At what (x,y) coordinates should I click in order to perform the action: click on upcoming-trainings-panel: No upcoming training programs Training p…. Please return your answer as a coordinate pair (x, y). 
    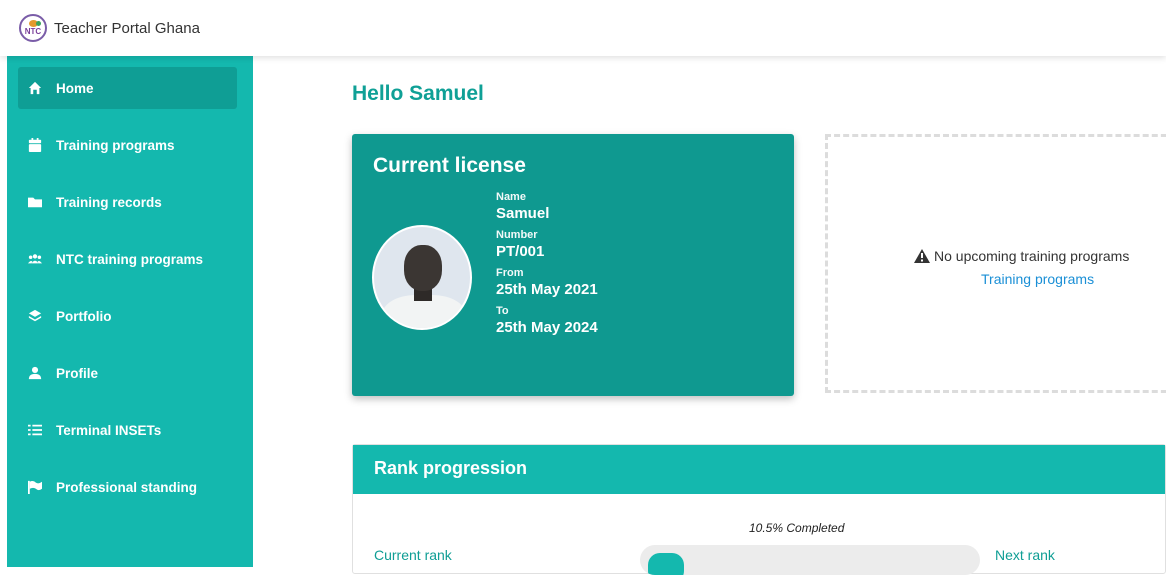
    Looking at the image, I should click on (995, 263).